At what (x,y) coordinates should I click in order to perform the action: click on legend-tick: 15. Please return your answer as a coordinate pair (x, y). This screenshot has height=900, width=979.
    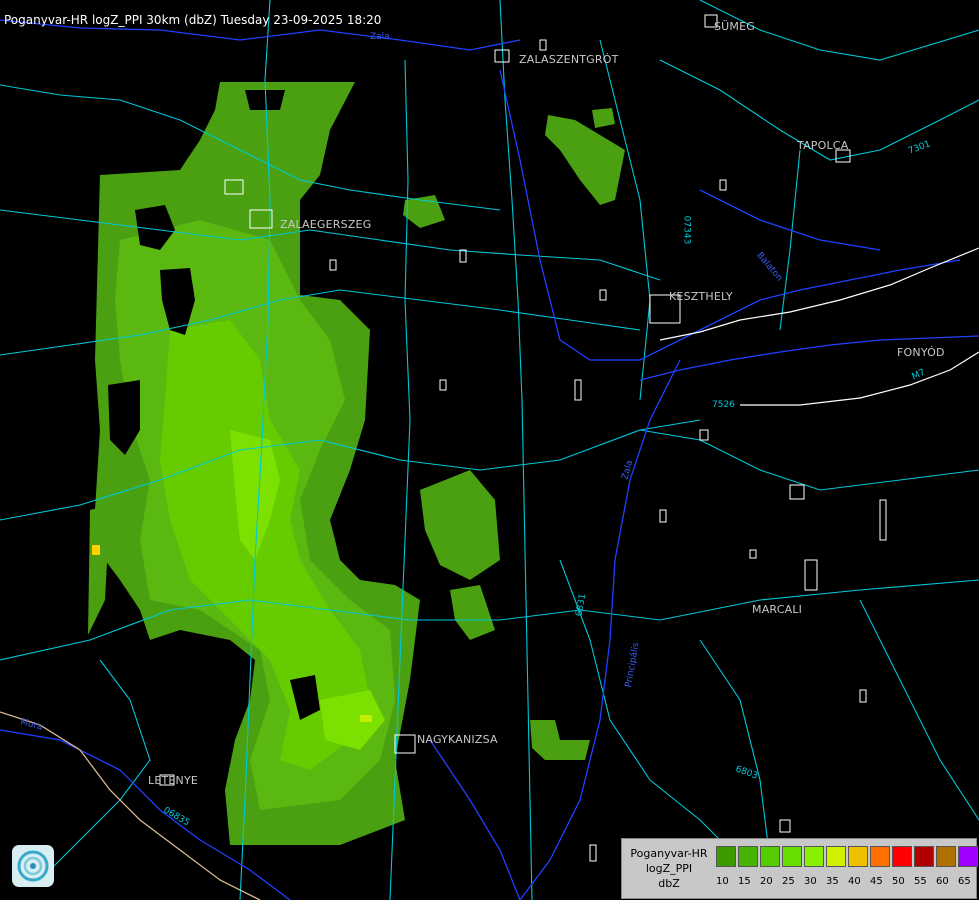
    Looking at the image, I should click on (744, 881).